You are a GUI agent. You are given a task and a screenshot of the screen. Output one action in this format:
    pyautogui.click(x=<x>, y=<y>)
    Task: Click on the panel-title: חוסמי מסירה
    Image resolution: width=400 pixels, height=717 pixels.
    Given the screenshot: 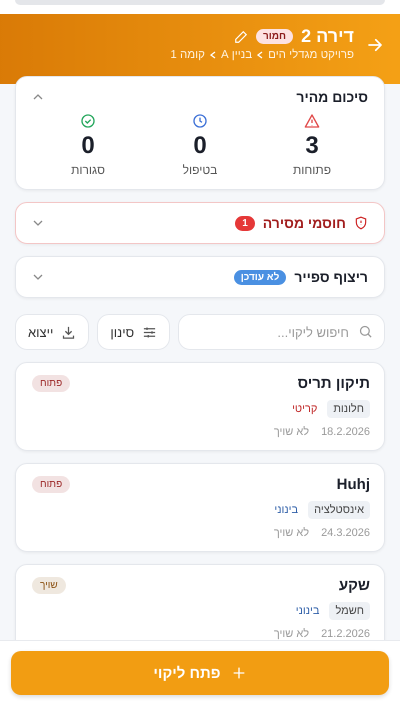 What is the action you would take?
    pyautogui.click(x=304, y=223)
    